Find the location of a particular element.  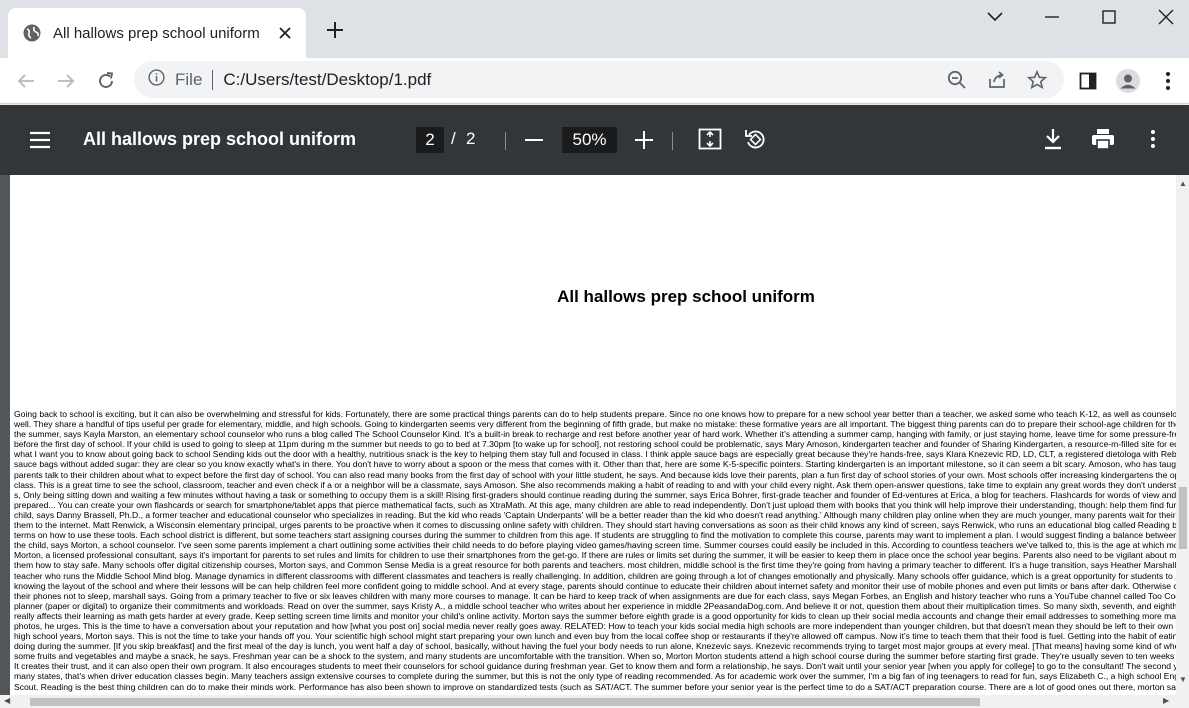

profile-avatar-icon is located at coordinates (1128, 81).